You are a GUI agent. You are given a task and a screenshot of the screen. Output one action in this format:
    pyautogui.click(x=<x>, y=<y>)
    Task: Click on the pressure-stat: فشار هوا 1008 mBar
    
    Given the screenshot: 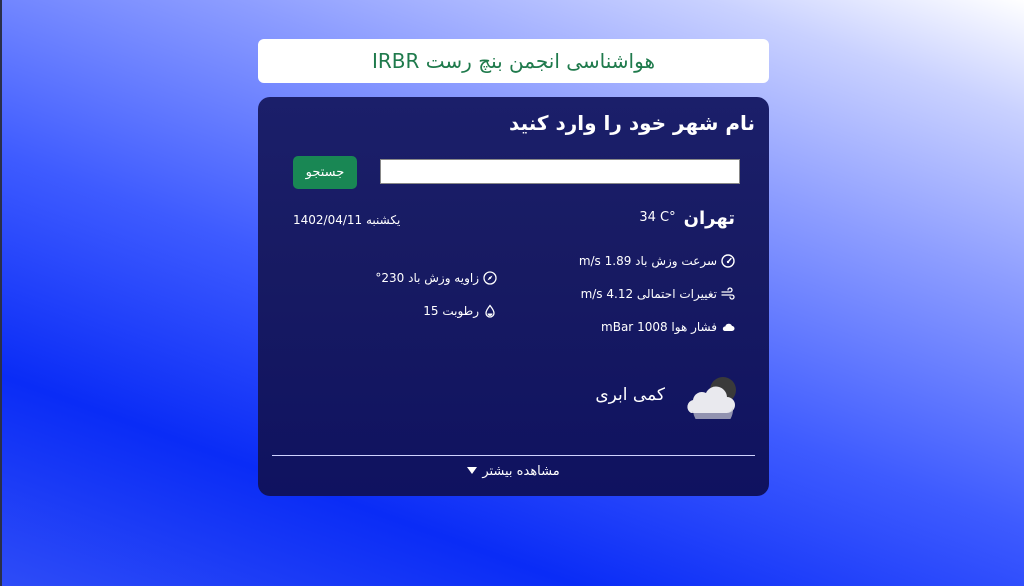 What is the action you would take?
    pyautogui.click(x=668, y=327)
    